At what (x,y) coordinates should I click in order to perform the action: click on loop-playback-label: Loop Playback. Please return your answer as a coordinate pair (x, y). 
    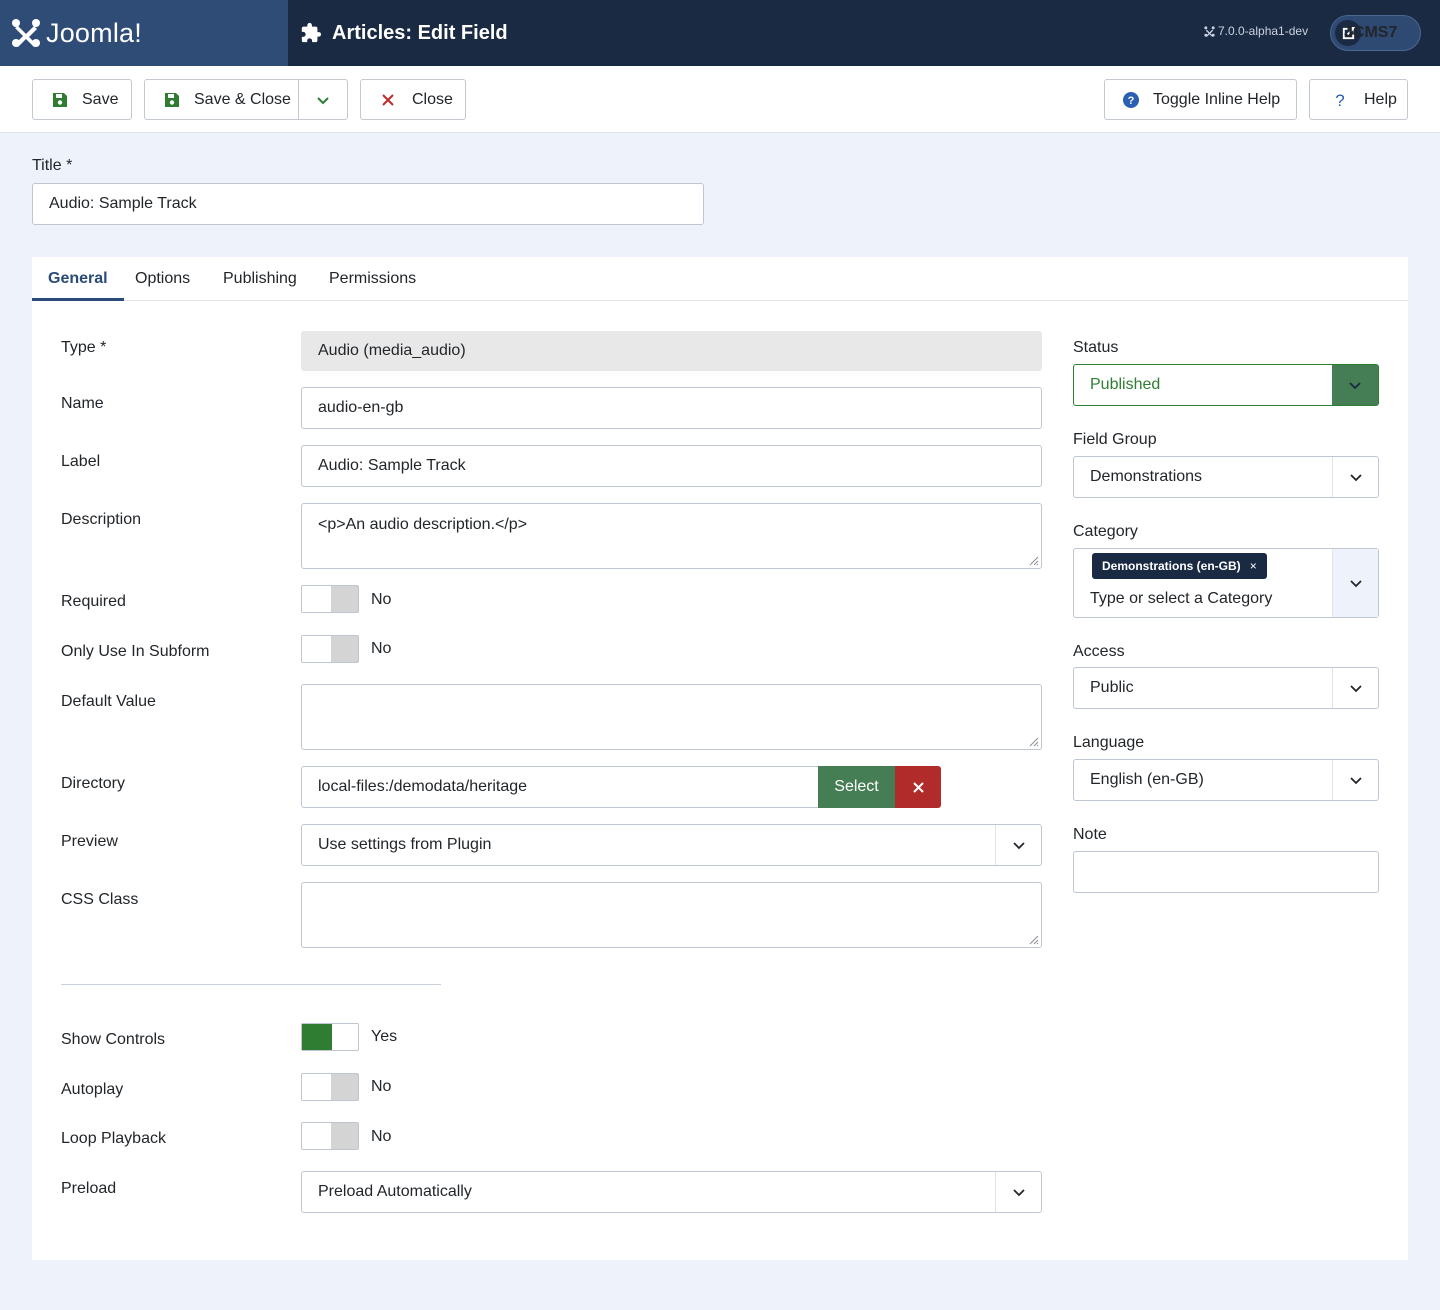
    Looking at the image, I should click on (113, 1138).